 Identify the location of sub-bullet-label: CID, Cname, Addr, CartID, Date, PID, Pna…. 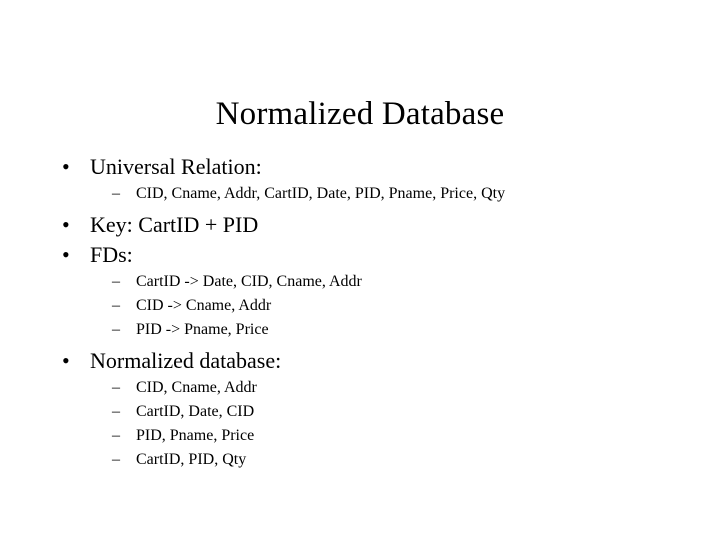
(321, 193).